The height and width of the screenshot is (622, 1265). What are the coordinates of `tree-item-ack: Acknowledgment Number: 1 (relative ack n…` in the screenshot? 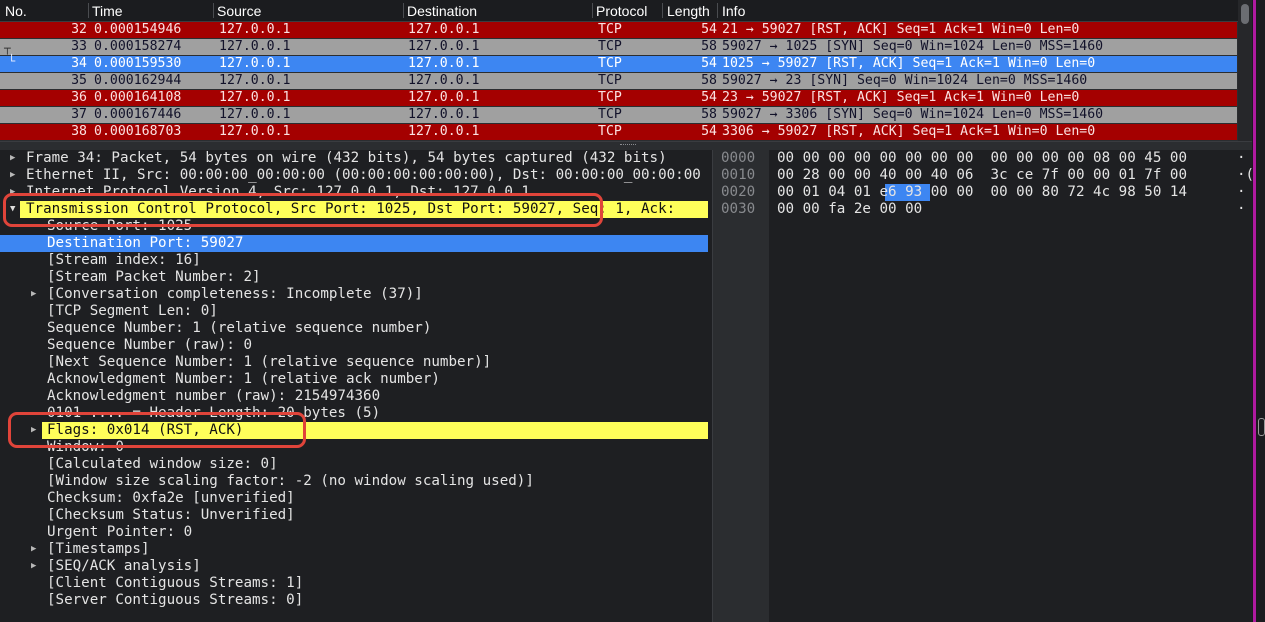 It's located at (354, 379).